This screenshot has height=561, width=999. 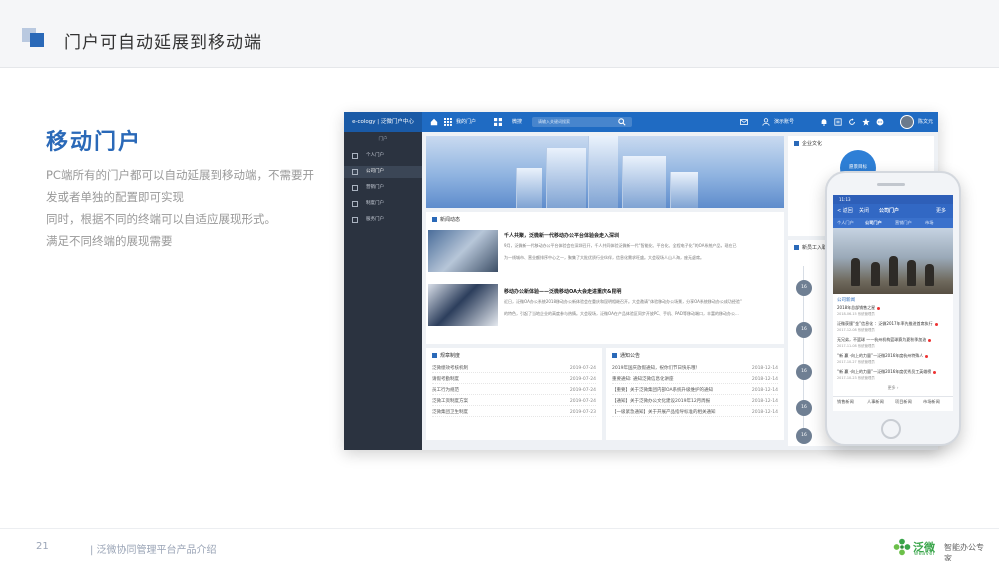 What do you see at coordinates (514, 412) in the screenshot?
I see `table-row: 泛微集团卫生制度 2019-07-23` at bounding box center [514, 412].